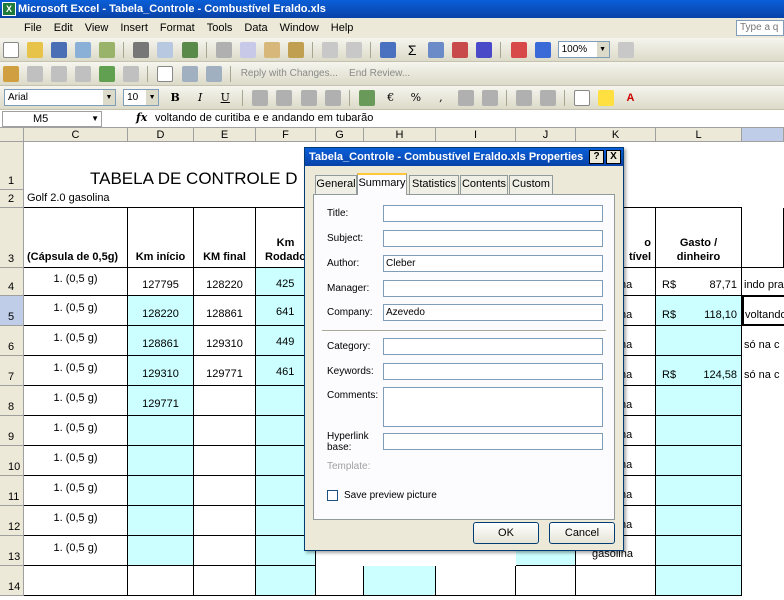 This screenshot has height=600, width=784. Describe the element at coordinates (400, 581) in the screenshot. I see `cell-h14` at that location.